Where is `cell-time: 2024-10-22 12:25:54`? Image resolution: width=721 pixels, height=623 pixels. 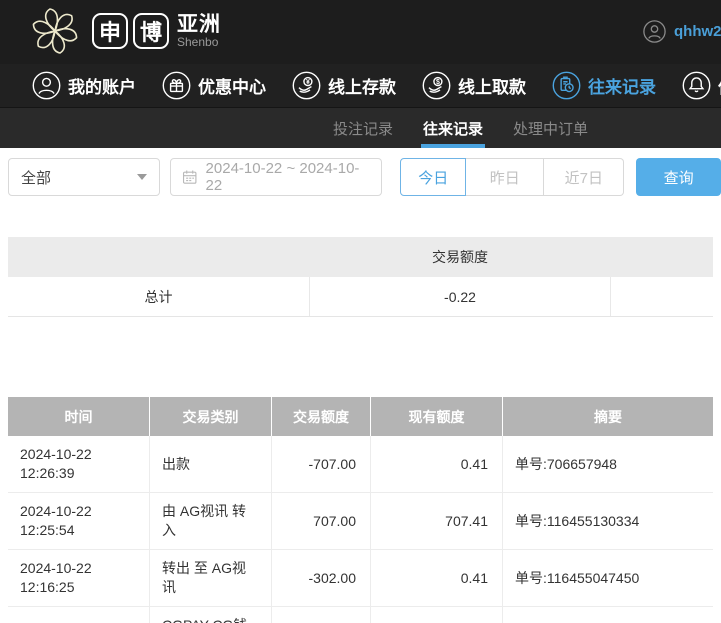
cell-time: 2024-10-22 12:25:54 is located at coordinates (79, 521).